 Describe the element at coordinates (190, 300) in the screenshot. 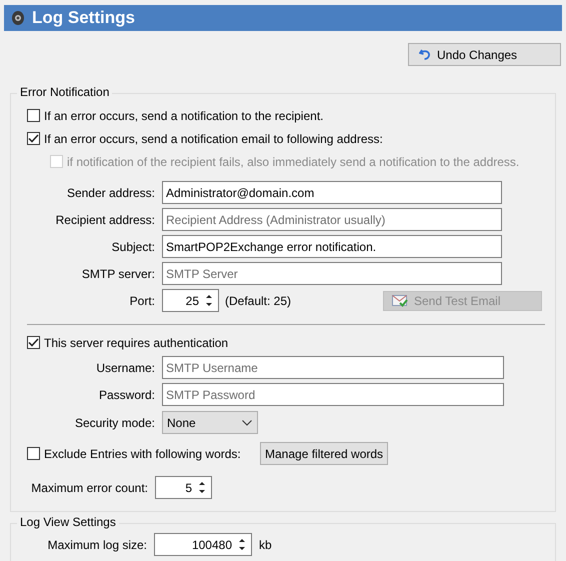

I see `number-field: 25` at that location.